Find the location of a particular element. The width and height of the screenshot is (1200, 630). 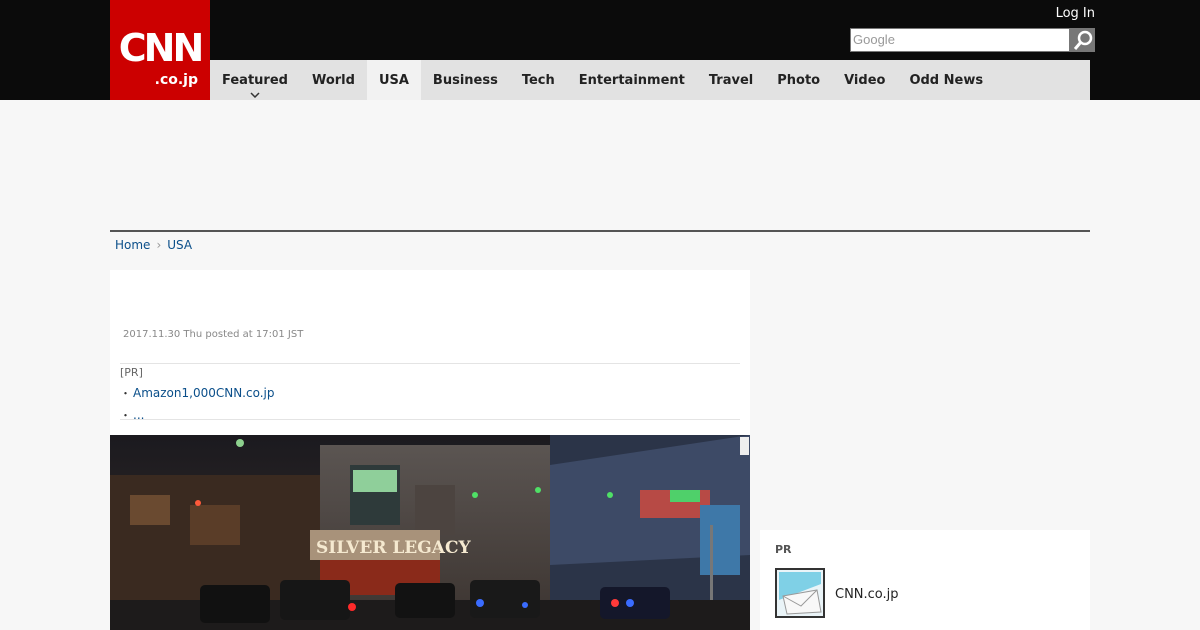

pr-thumbnail is located at coordinates (800, 593).